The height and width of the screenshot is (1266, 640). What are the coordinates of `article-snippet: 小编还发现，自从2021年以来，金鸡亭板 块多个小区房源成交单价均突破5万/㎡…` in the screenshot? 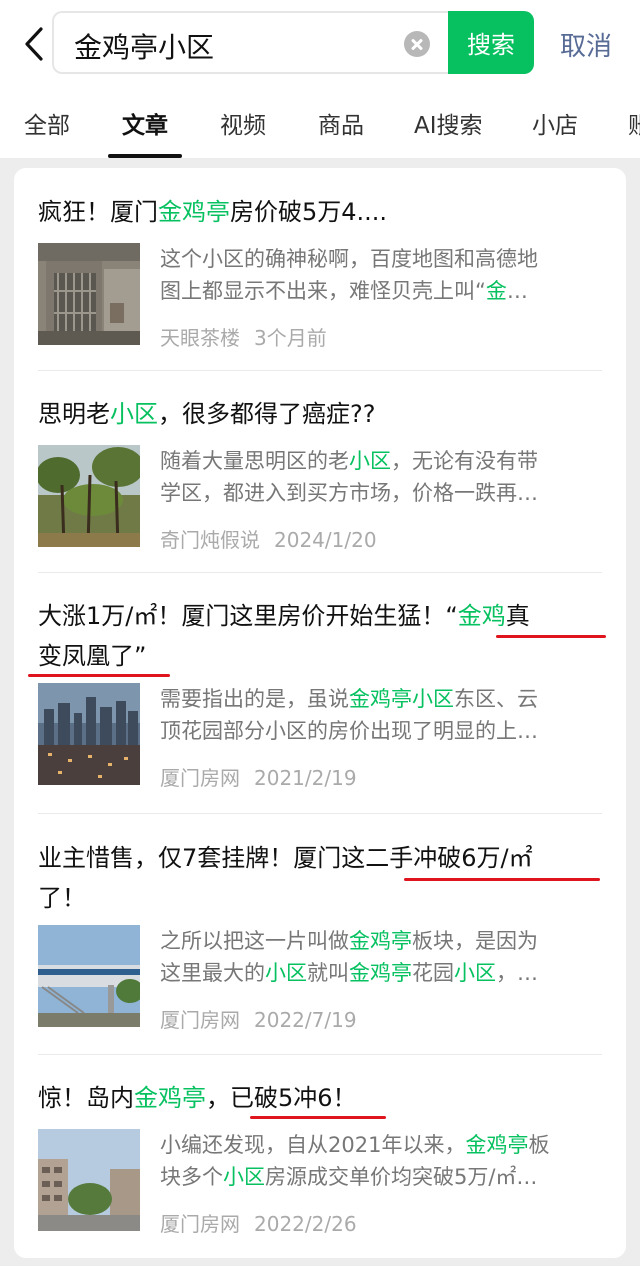 It's located at (355, 1161).